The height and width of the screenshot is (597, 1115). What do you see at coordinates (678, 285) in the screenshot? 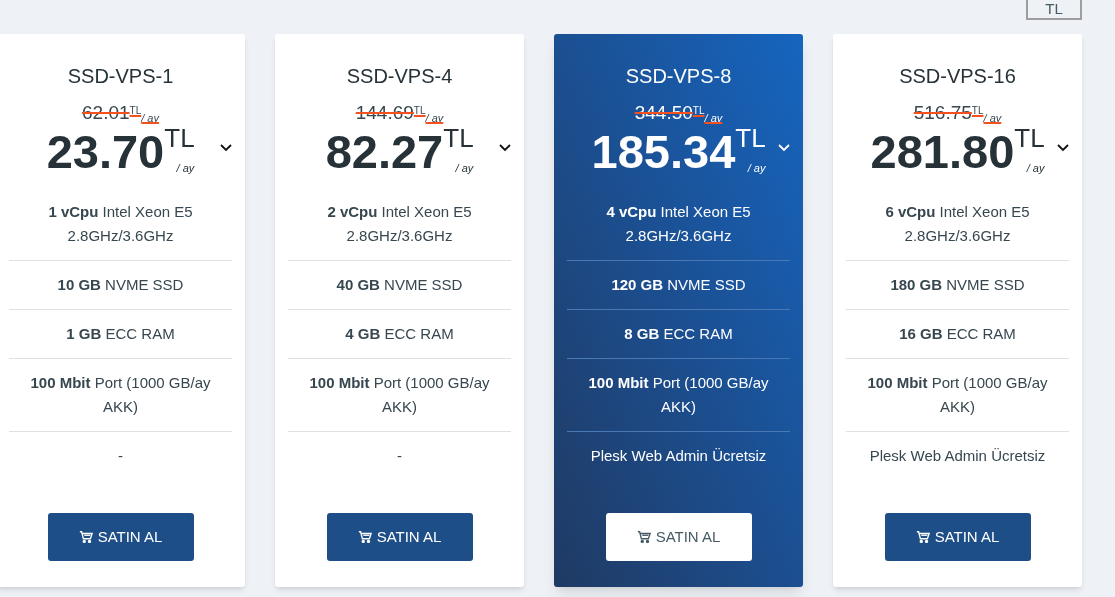
I see `feature-text: 120 GB NVME SSD` at bounding box center [678, 285].